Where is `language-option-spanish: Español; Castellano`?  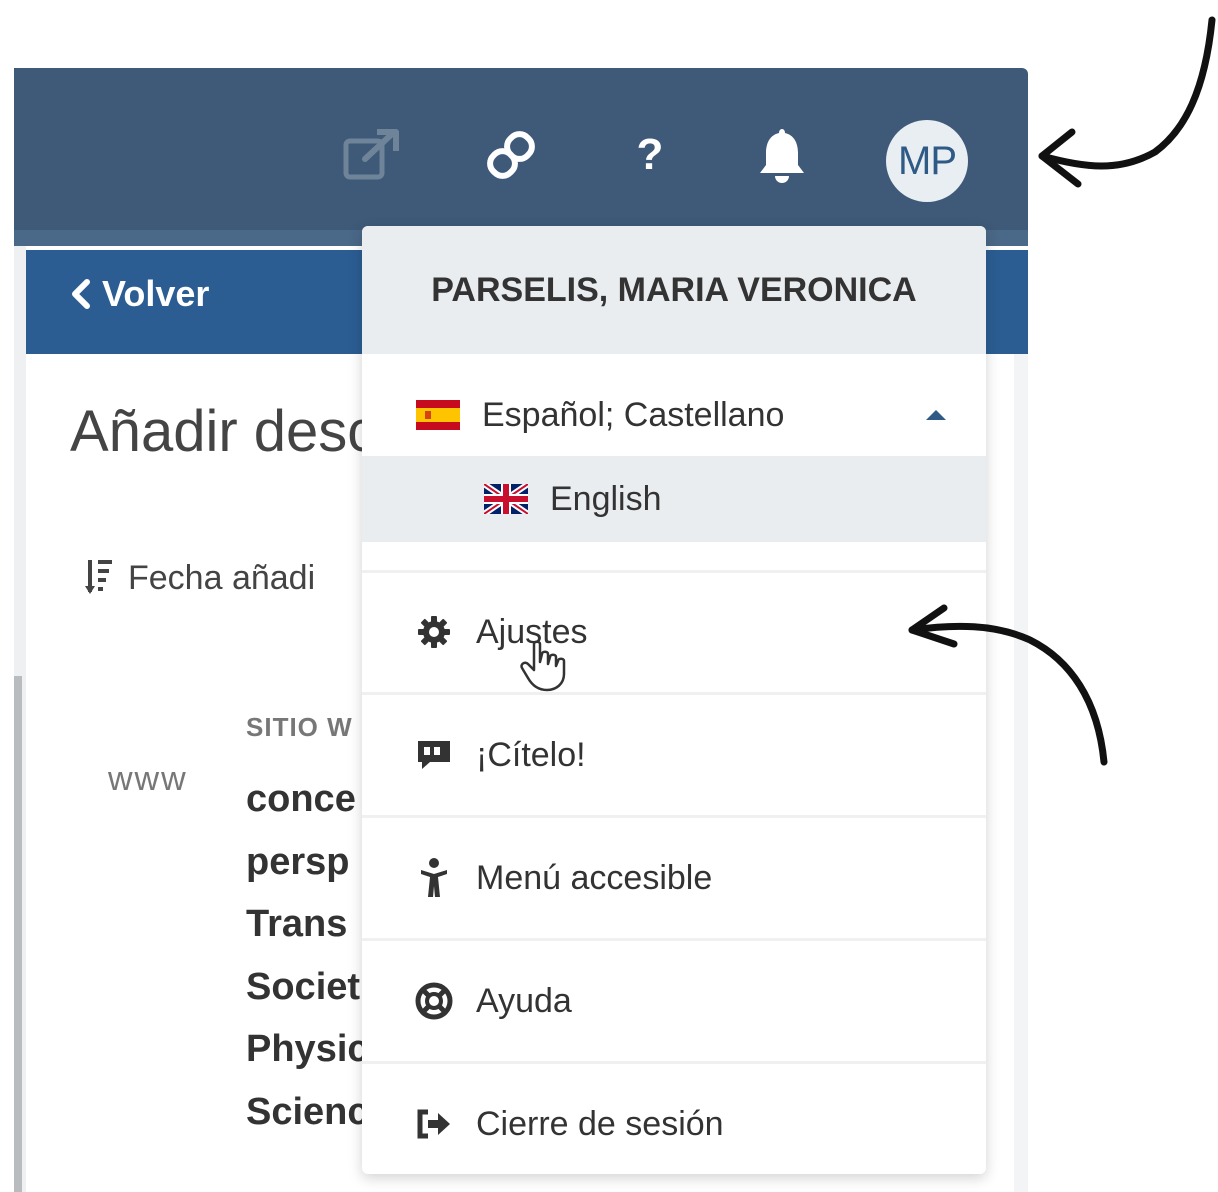
language-option-spanish: Español; Castellano is located at coordinates (674, 415).